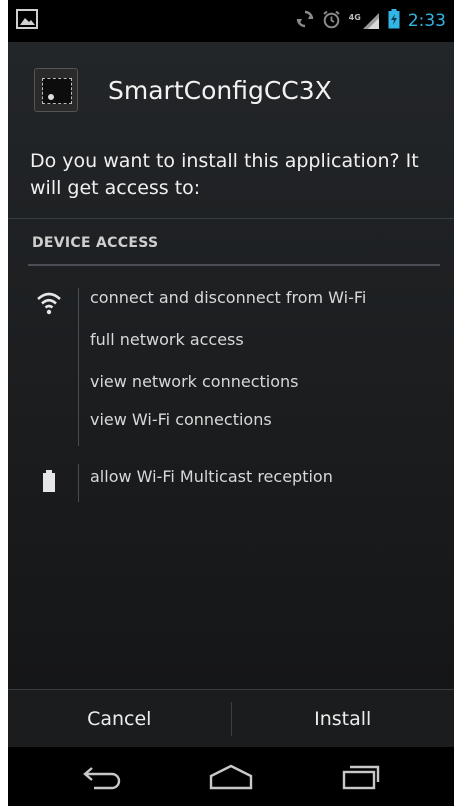 Image resolution: width=454 pixels, height=806 pixels. I want to click on chip-app-icon, so click(56, 90).